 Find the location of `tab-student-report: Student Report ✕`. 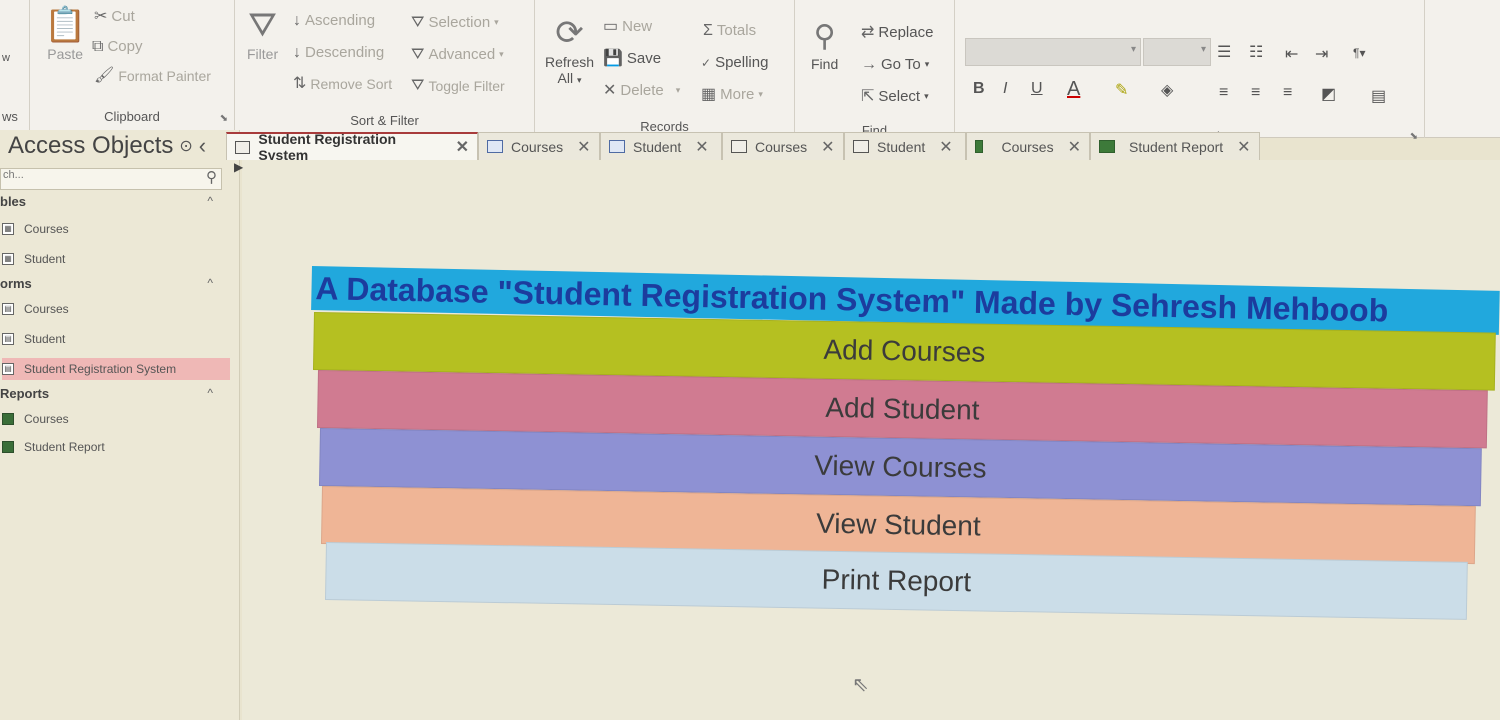

tab-student-report: Student Report ✕ is located at coordinates (1175, 146).